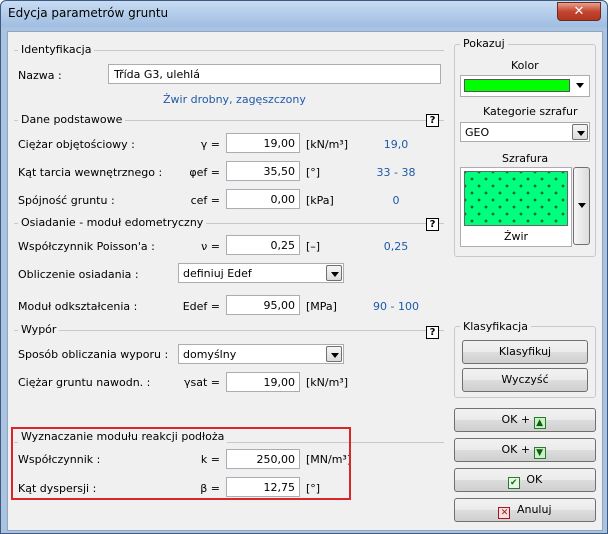  I want to click on ok-plus-down-label: OK +, so click(516, 449).